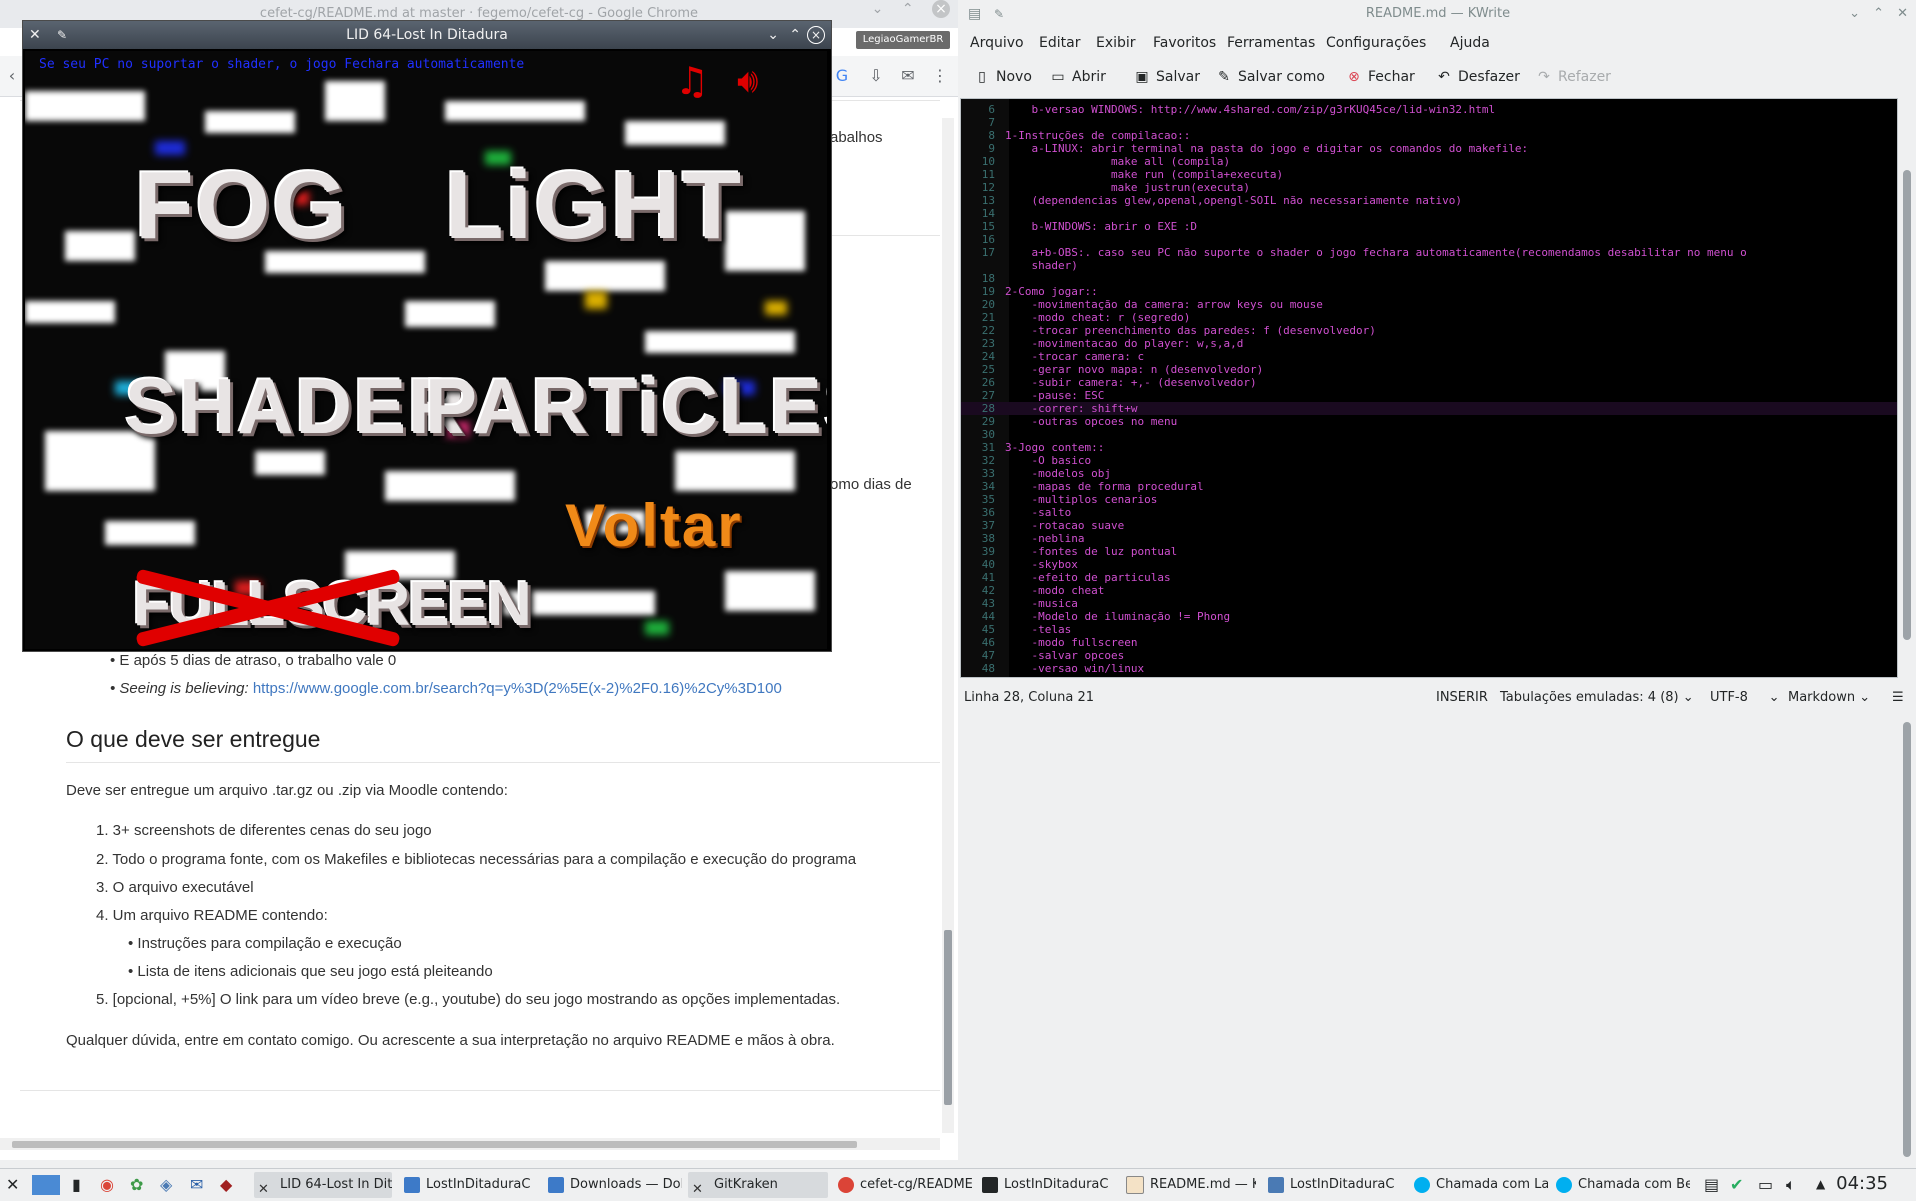  I want to click on code-line: 46 -modo fullscreen, so click(1429, 642).